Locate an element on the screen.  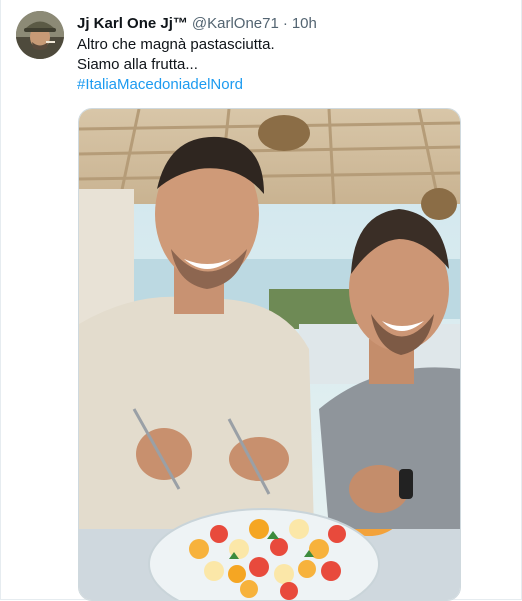
user-handle: @KarlOne71 is located at coordinates (235, 23).